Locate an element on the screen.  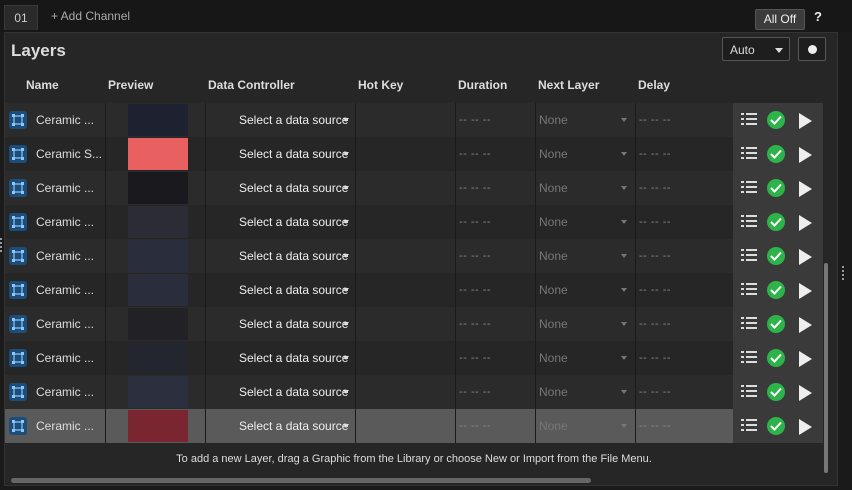
column-header-next-layer: Next Layer is located at coordinates (568, 85).